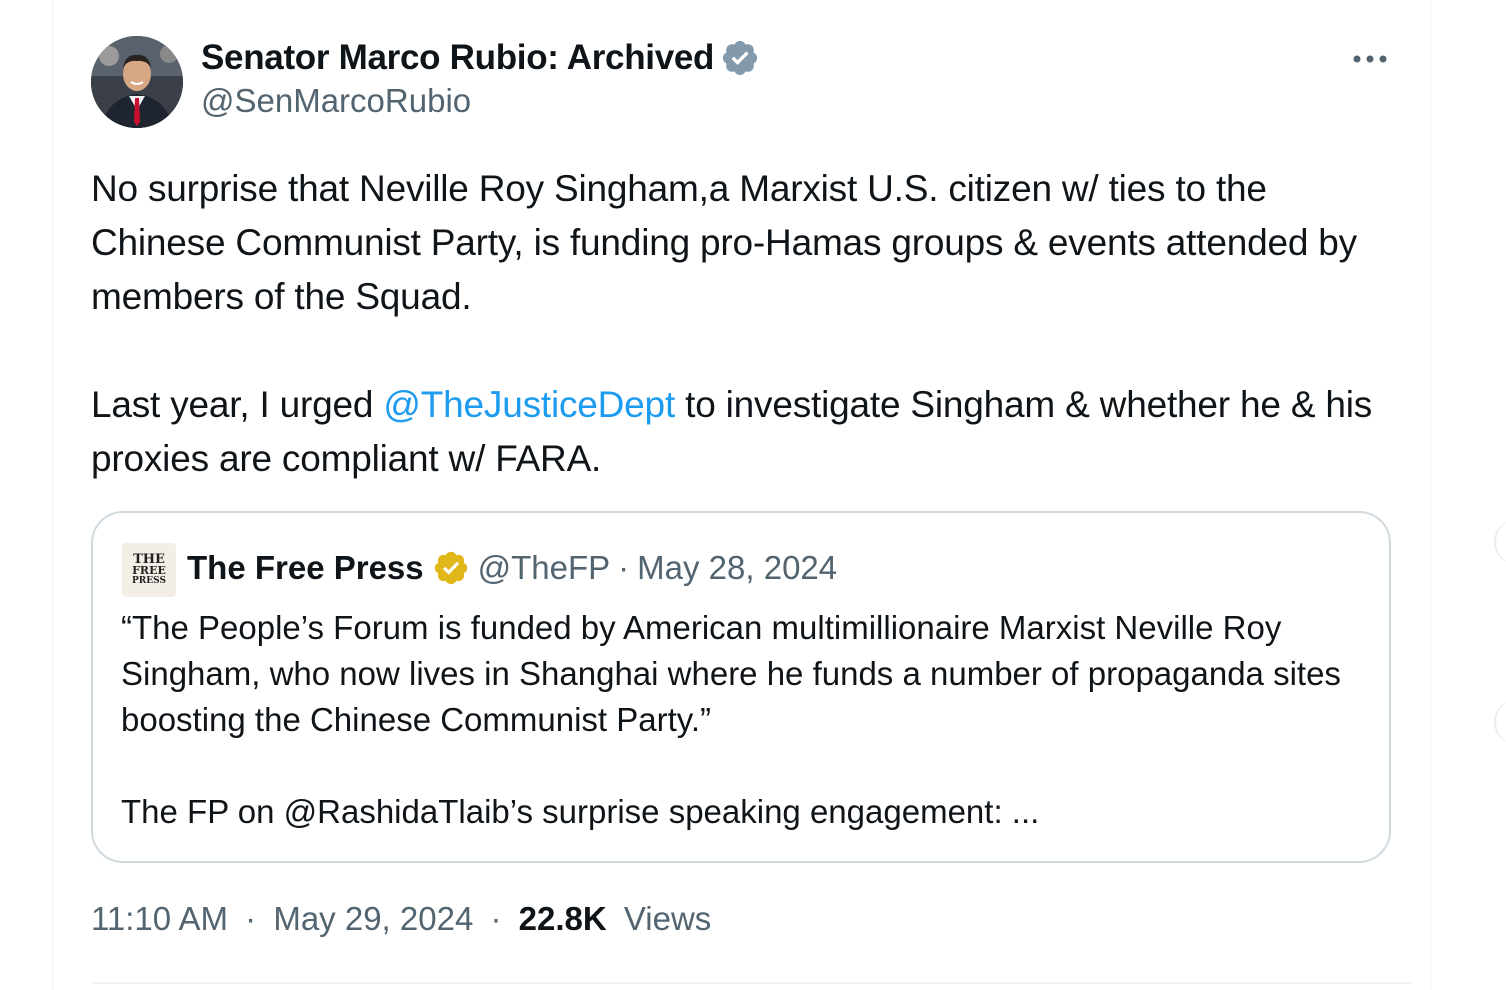  I want to click on tweet-date: May 29, 2024, so click(373, 918).